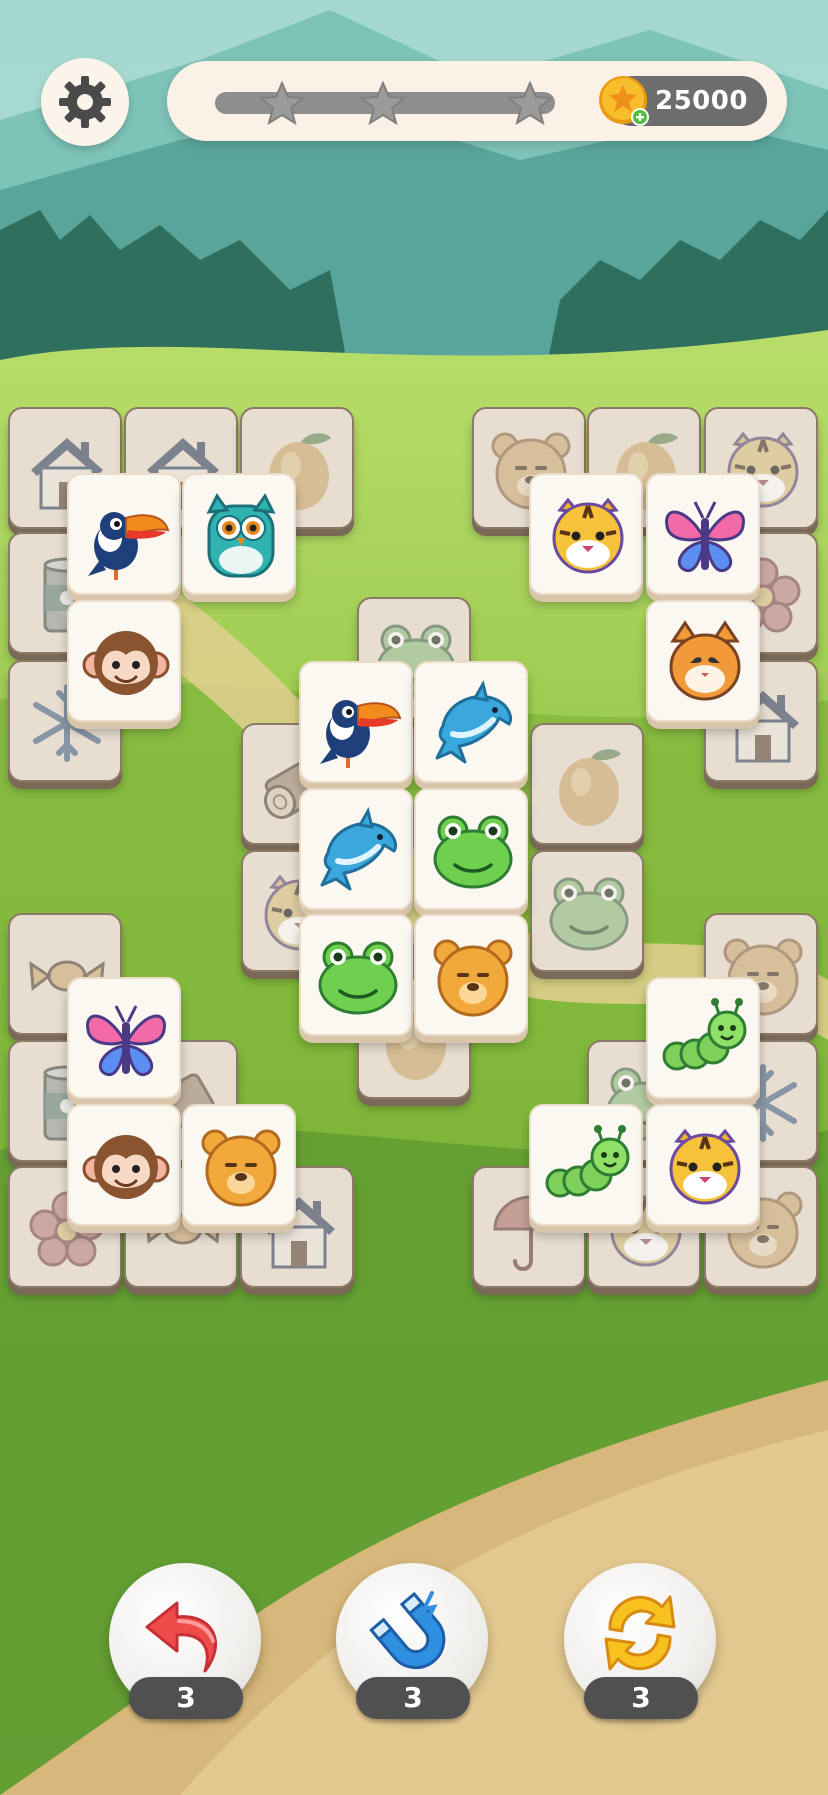 This screenshot has height=1795, width=828. What do you see at coordinates (640, 1633) in the screenshot?
I see `shuffle-icon` at bounding box center [640, 1633].